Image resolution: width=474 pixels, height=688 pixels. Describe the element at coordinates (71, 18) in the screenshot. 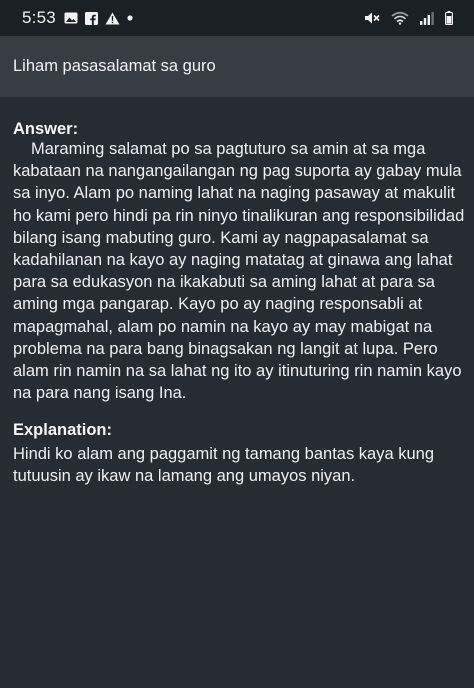

I see `image-icon` at that location.